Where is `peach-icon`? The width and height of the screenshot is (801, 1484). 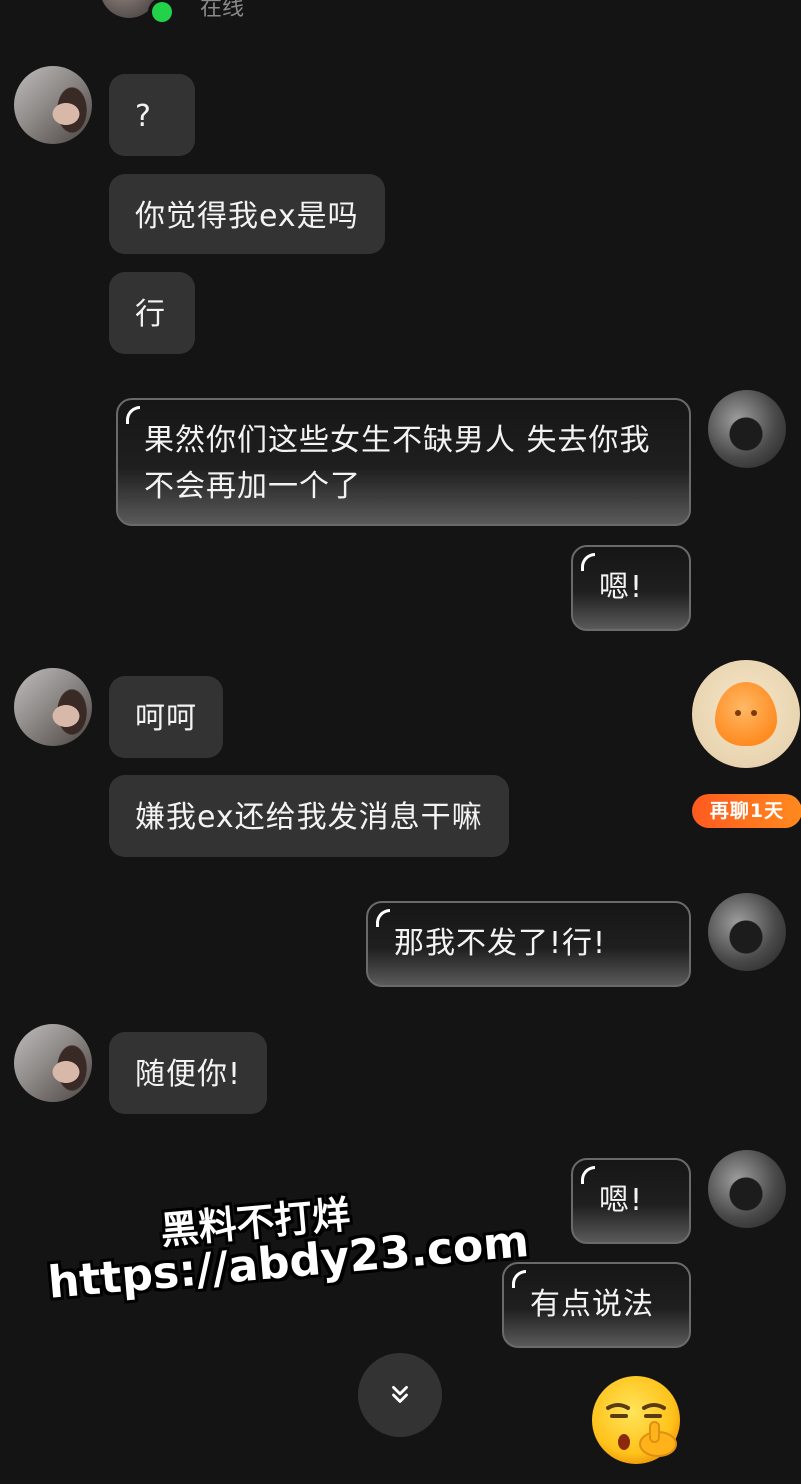
peach-icon is located at coordinates (746, 714).